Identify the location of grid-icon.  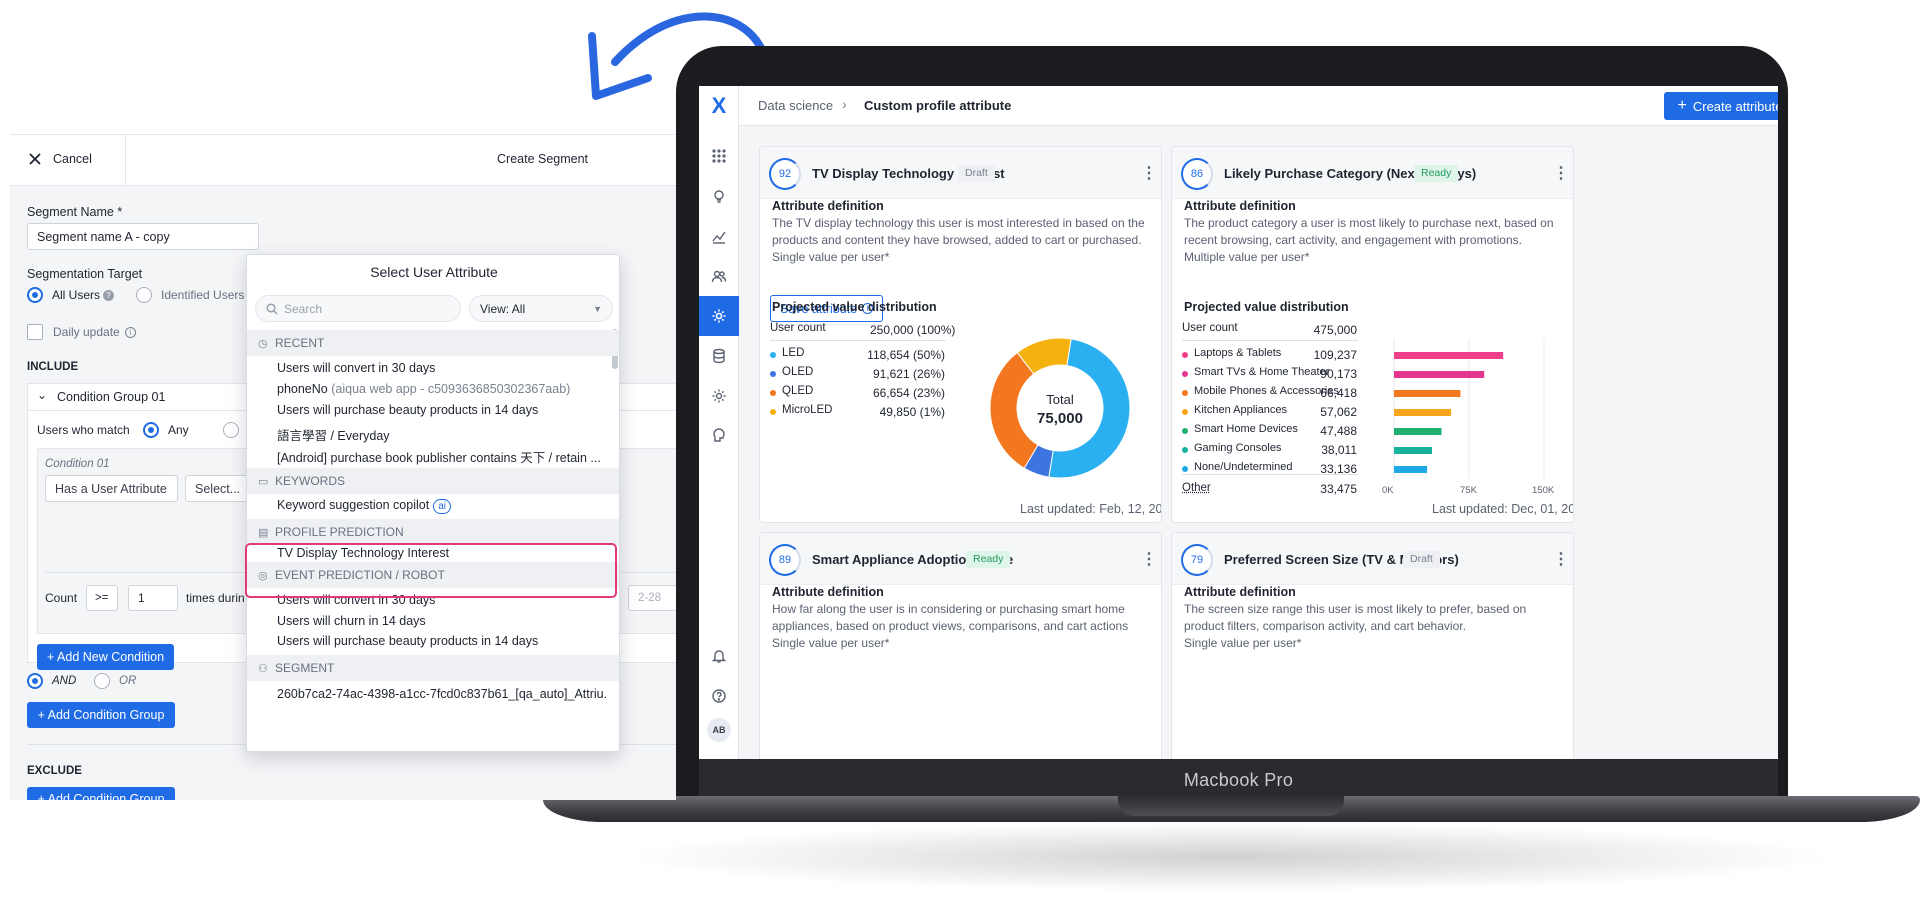
(719, 156).